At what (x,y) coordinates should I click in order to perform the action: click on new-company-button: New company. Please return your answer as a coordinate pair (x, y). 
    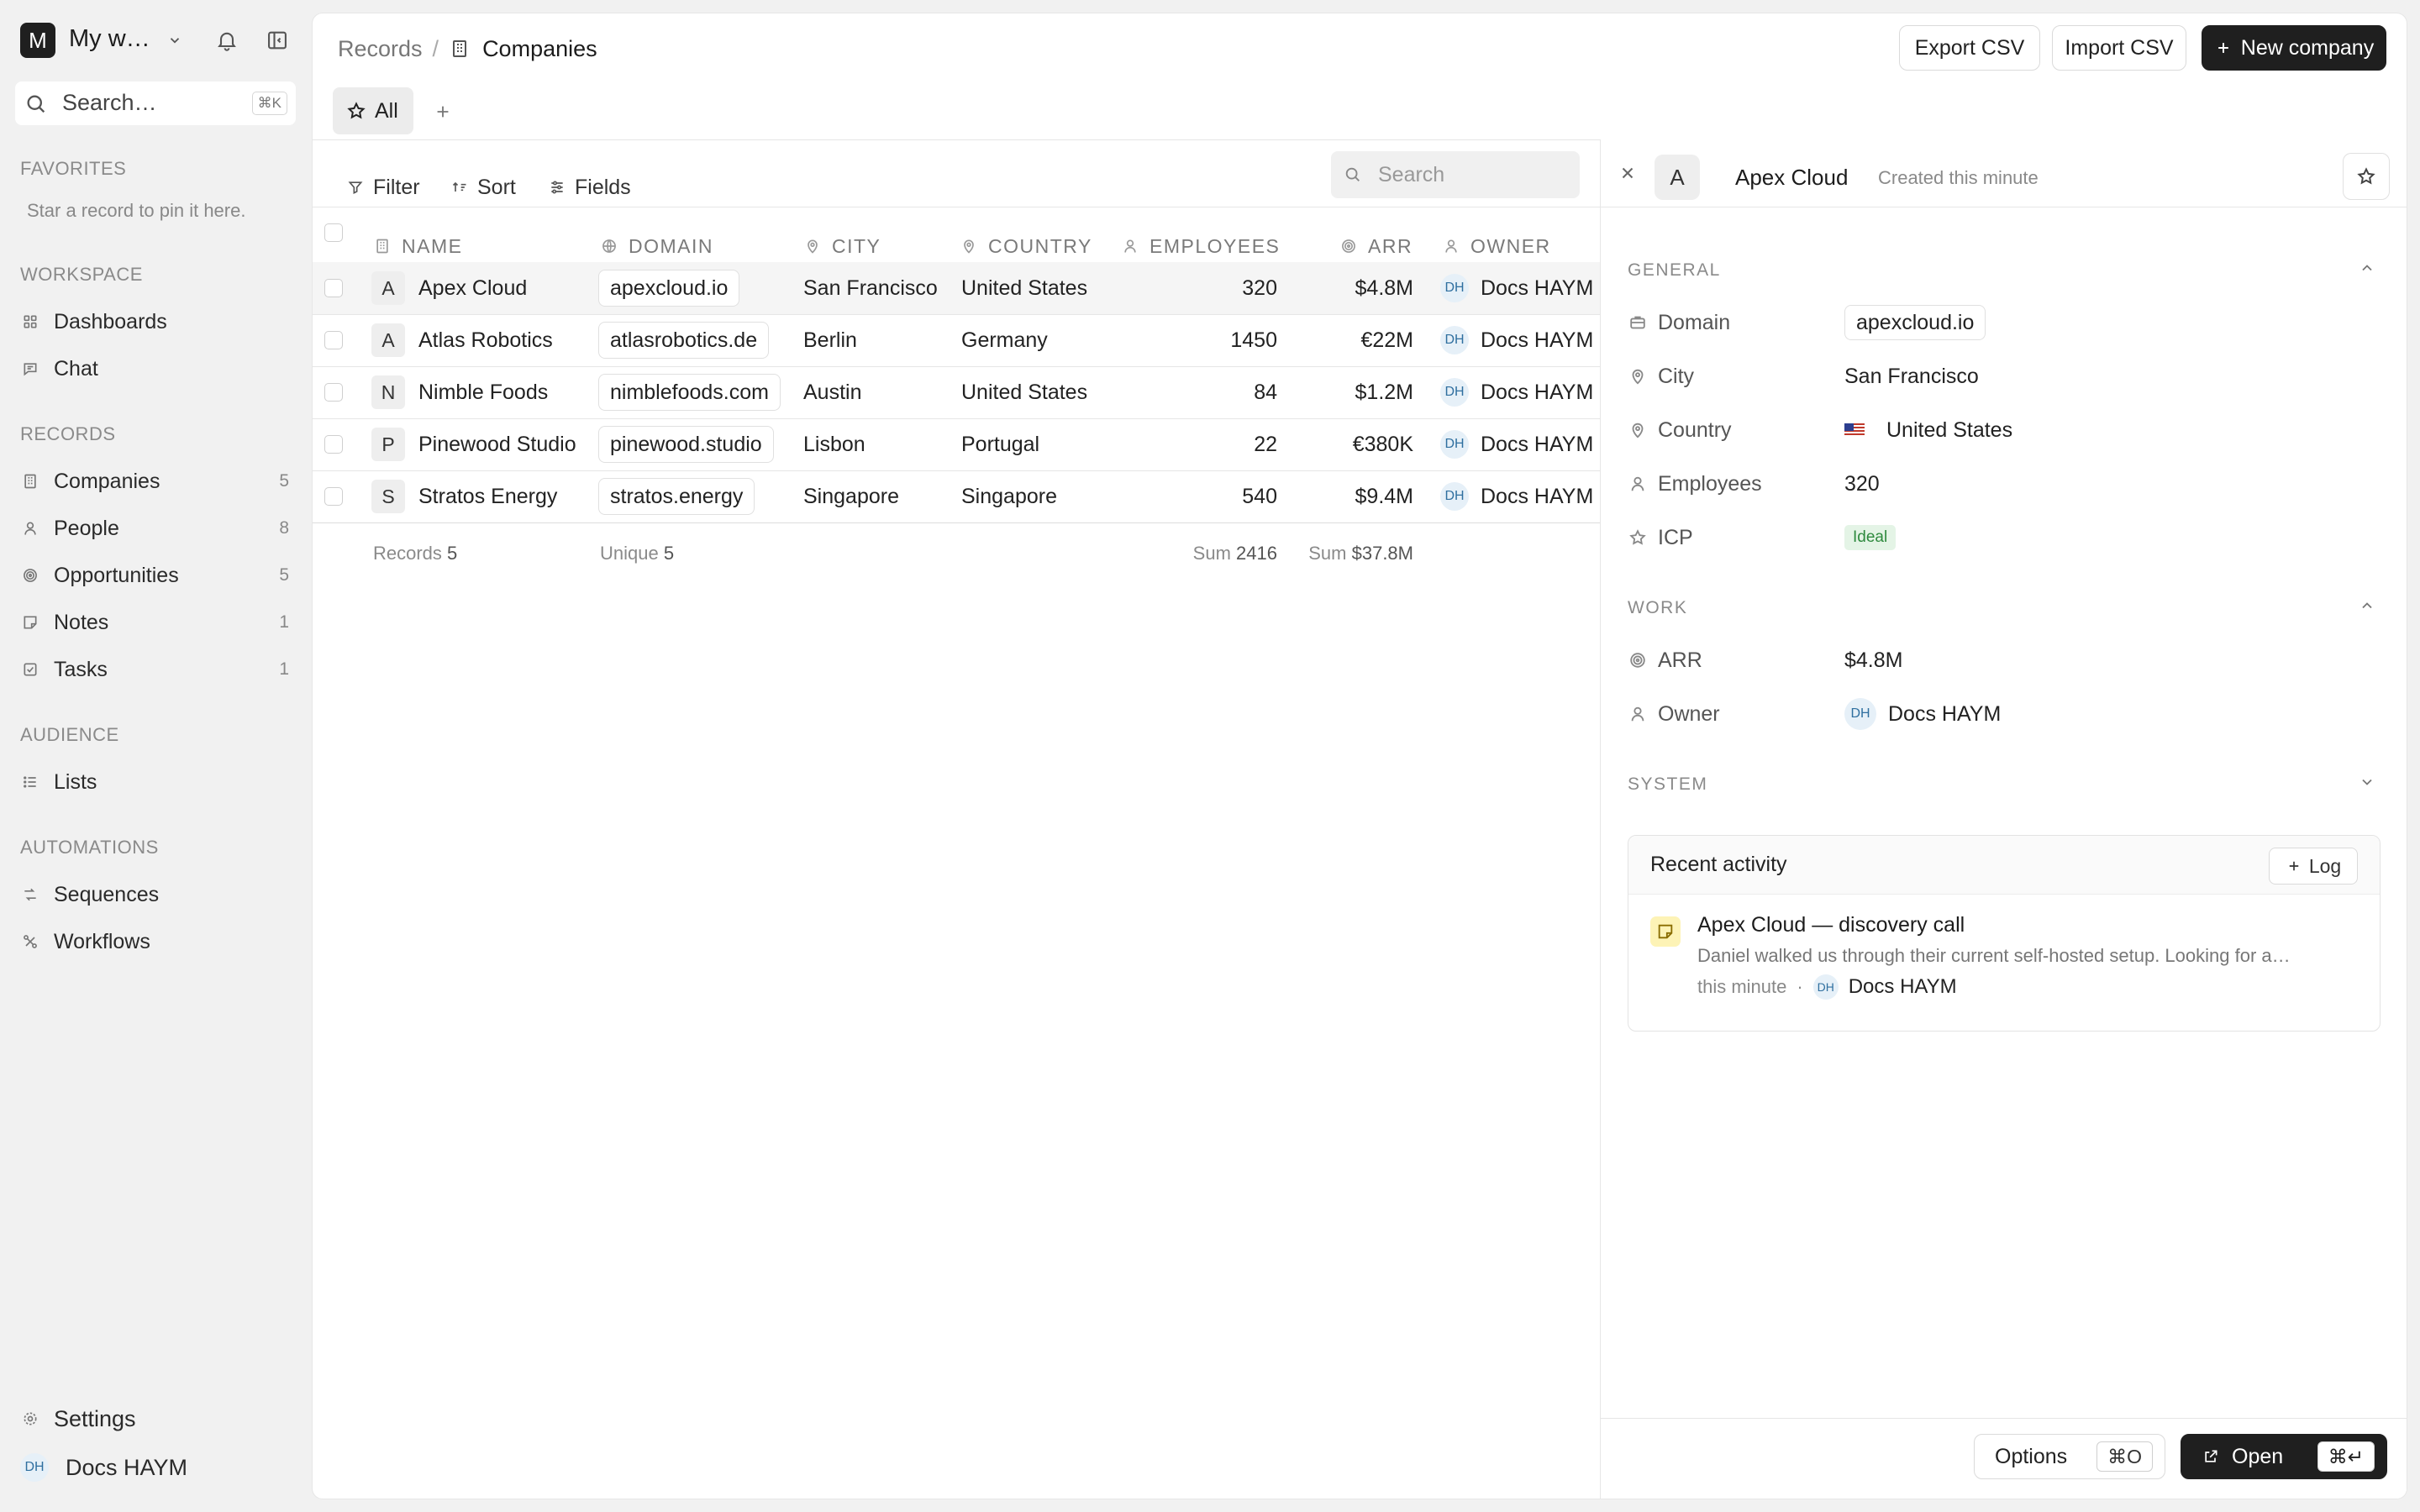
    Looking at the image, I should click on (2294, 48).